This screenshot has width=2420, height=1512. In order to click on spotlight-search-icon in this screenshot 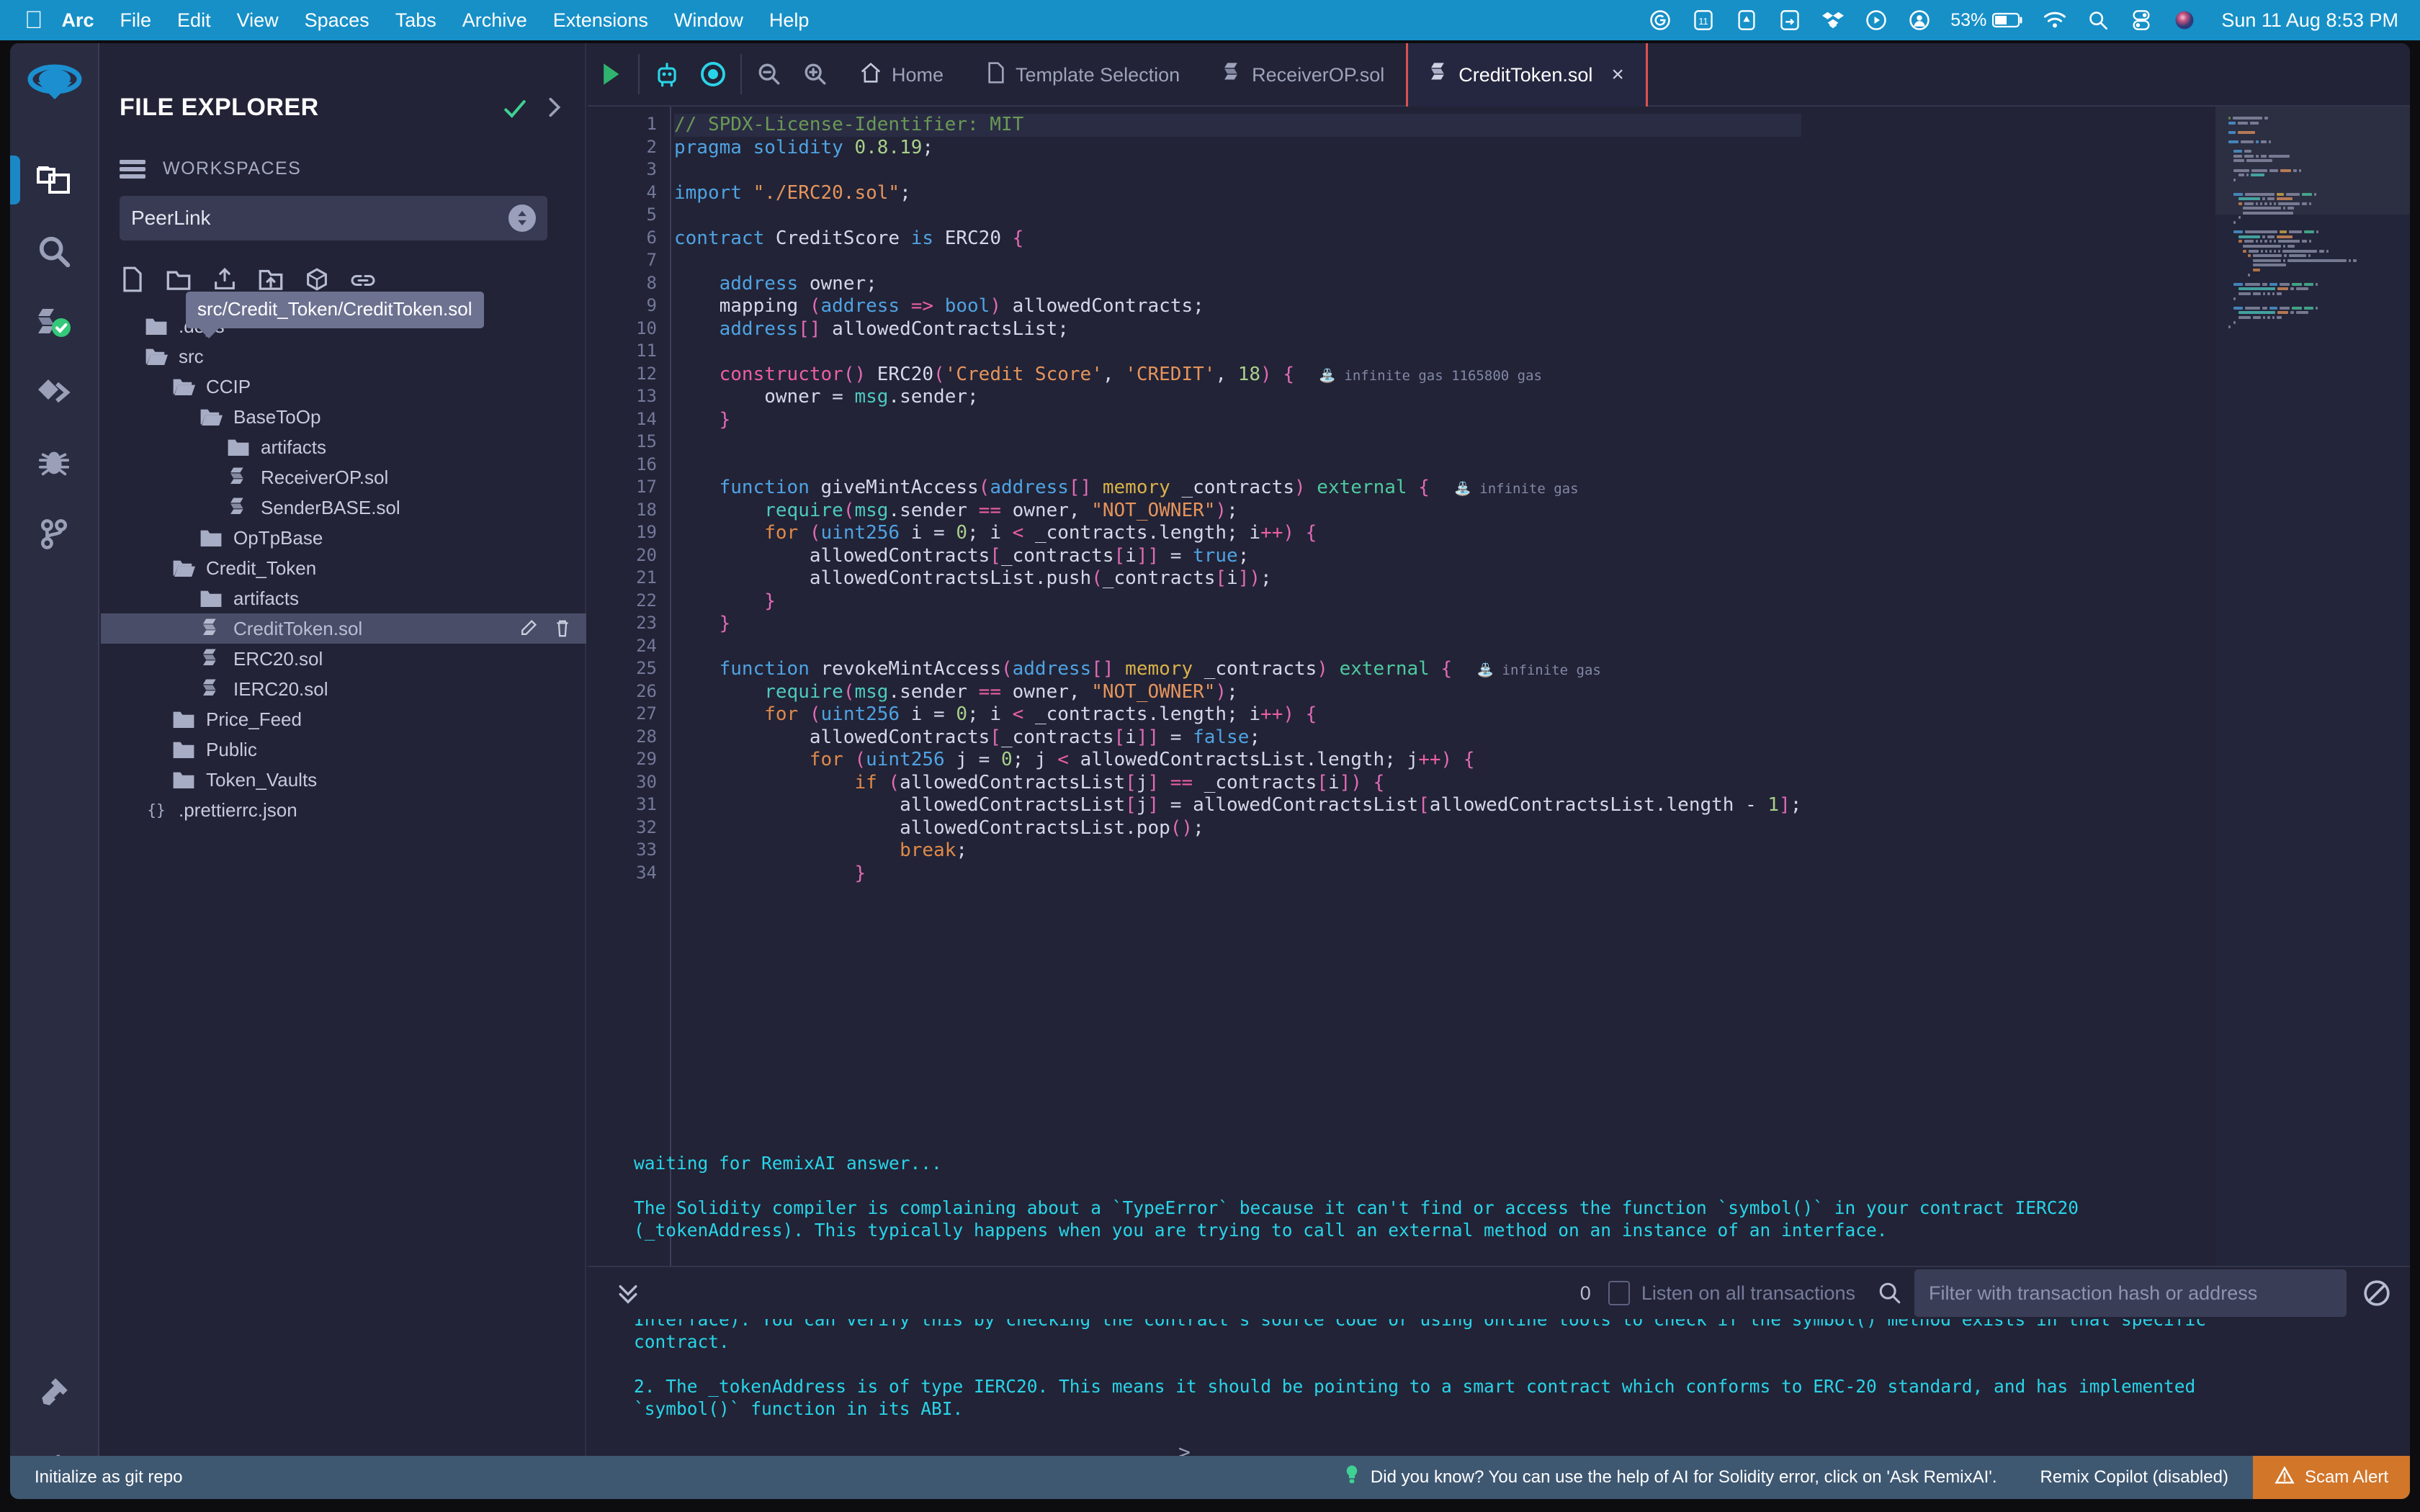, I will do `click(2098, 20)`.